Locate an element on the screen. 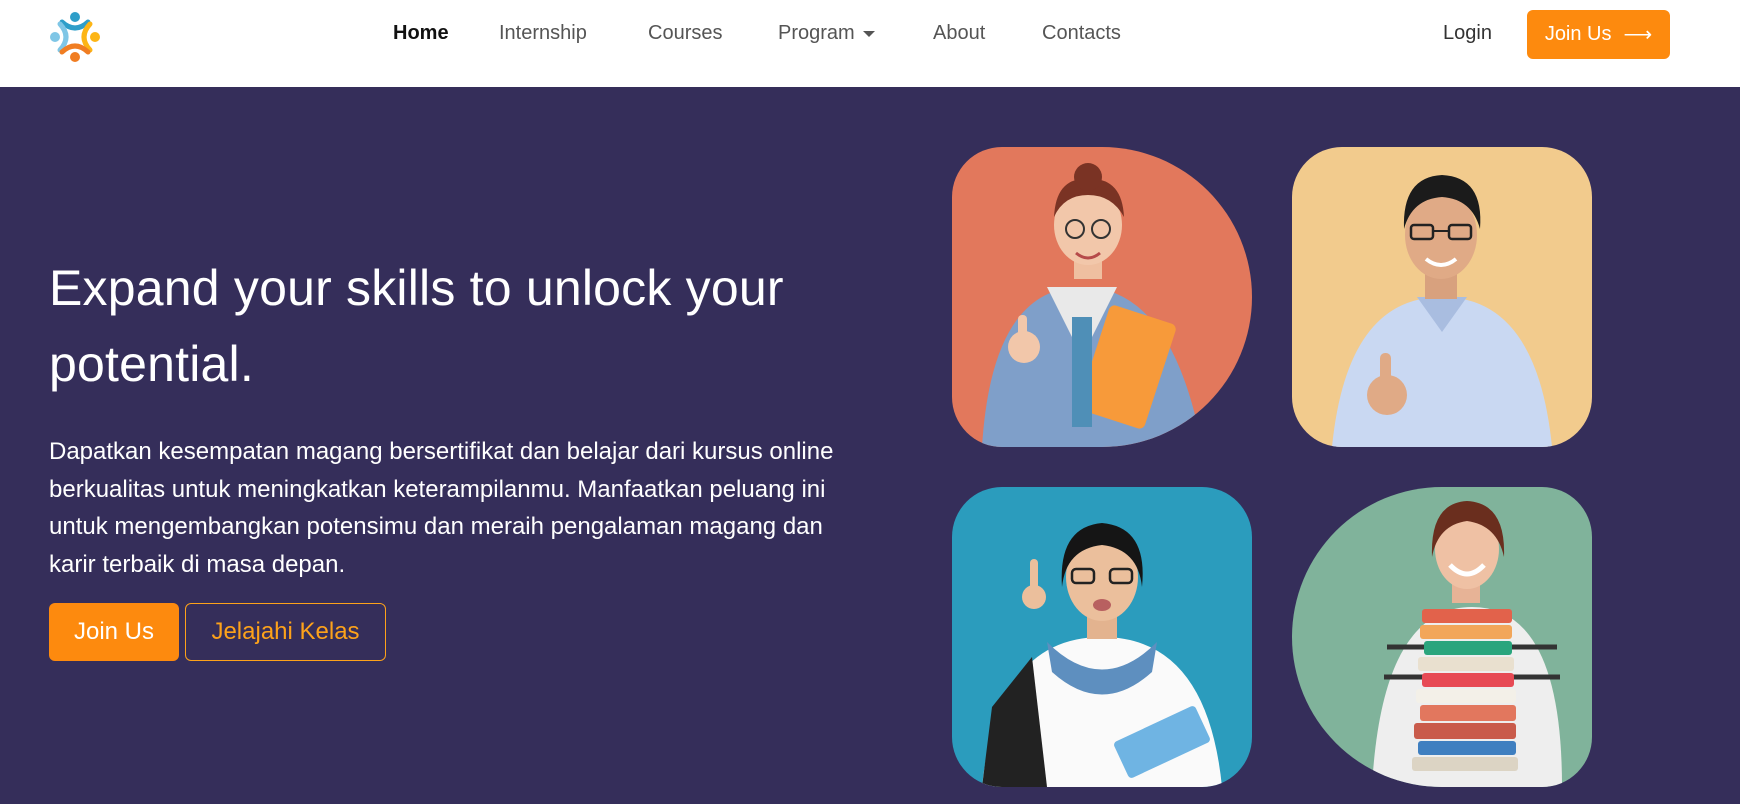 The width and height of the screenshot is (1740, 804). nav-link-about: About is located at coordinates (959, 33).